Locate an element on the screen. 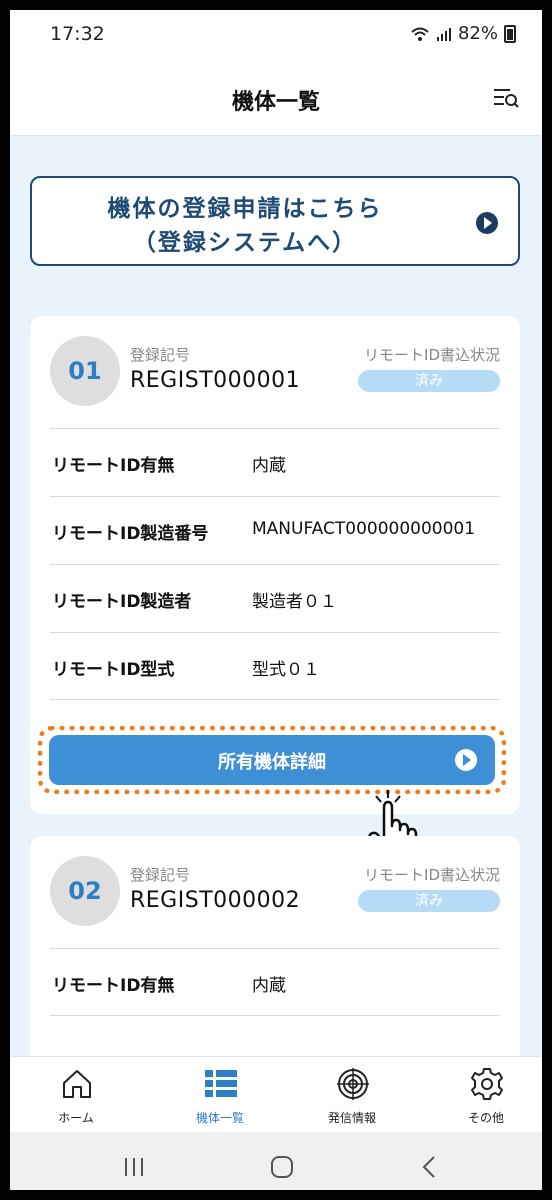 This screenshot has height=1200, width=552. home-icon is located at coordinates (77, 1084).